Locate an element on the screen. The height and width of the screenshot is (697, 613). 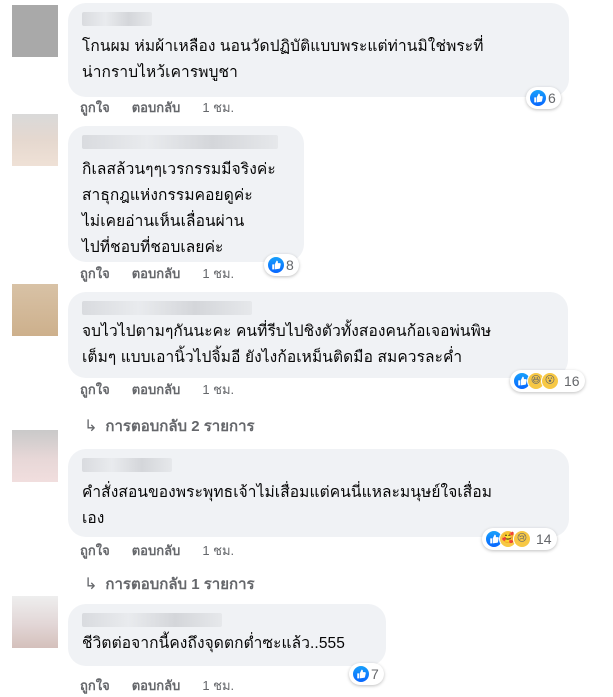
view-replies-link: ↳ การตอบกลับ 2 รายการ is located at coordinates (169, 426).